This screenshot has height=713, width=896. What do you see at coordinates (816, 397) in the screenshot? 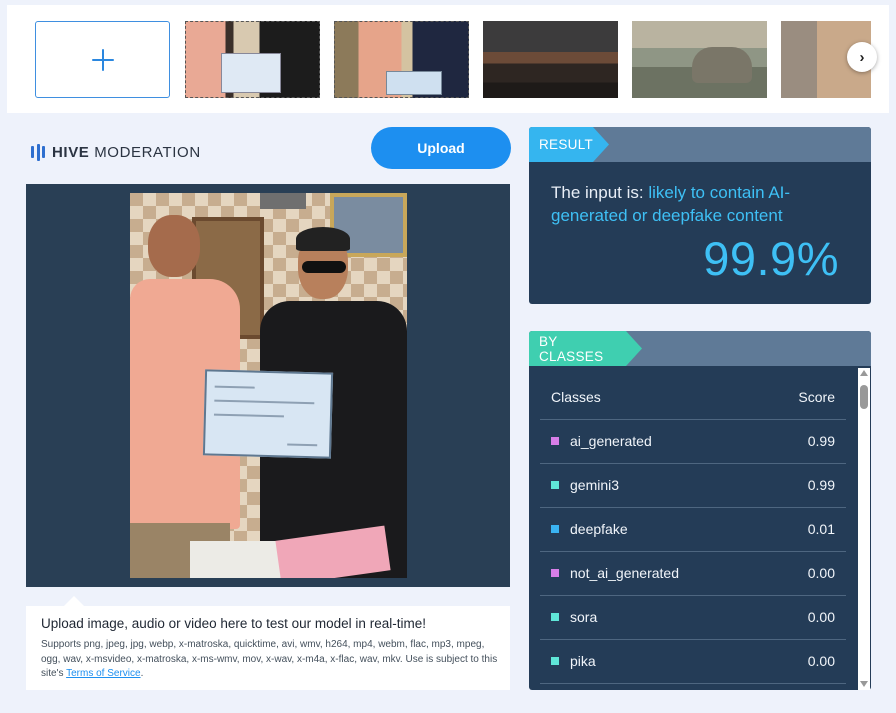
I see `column-score: Score` at bounding box center [816, 397].